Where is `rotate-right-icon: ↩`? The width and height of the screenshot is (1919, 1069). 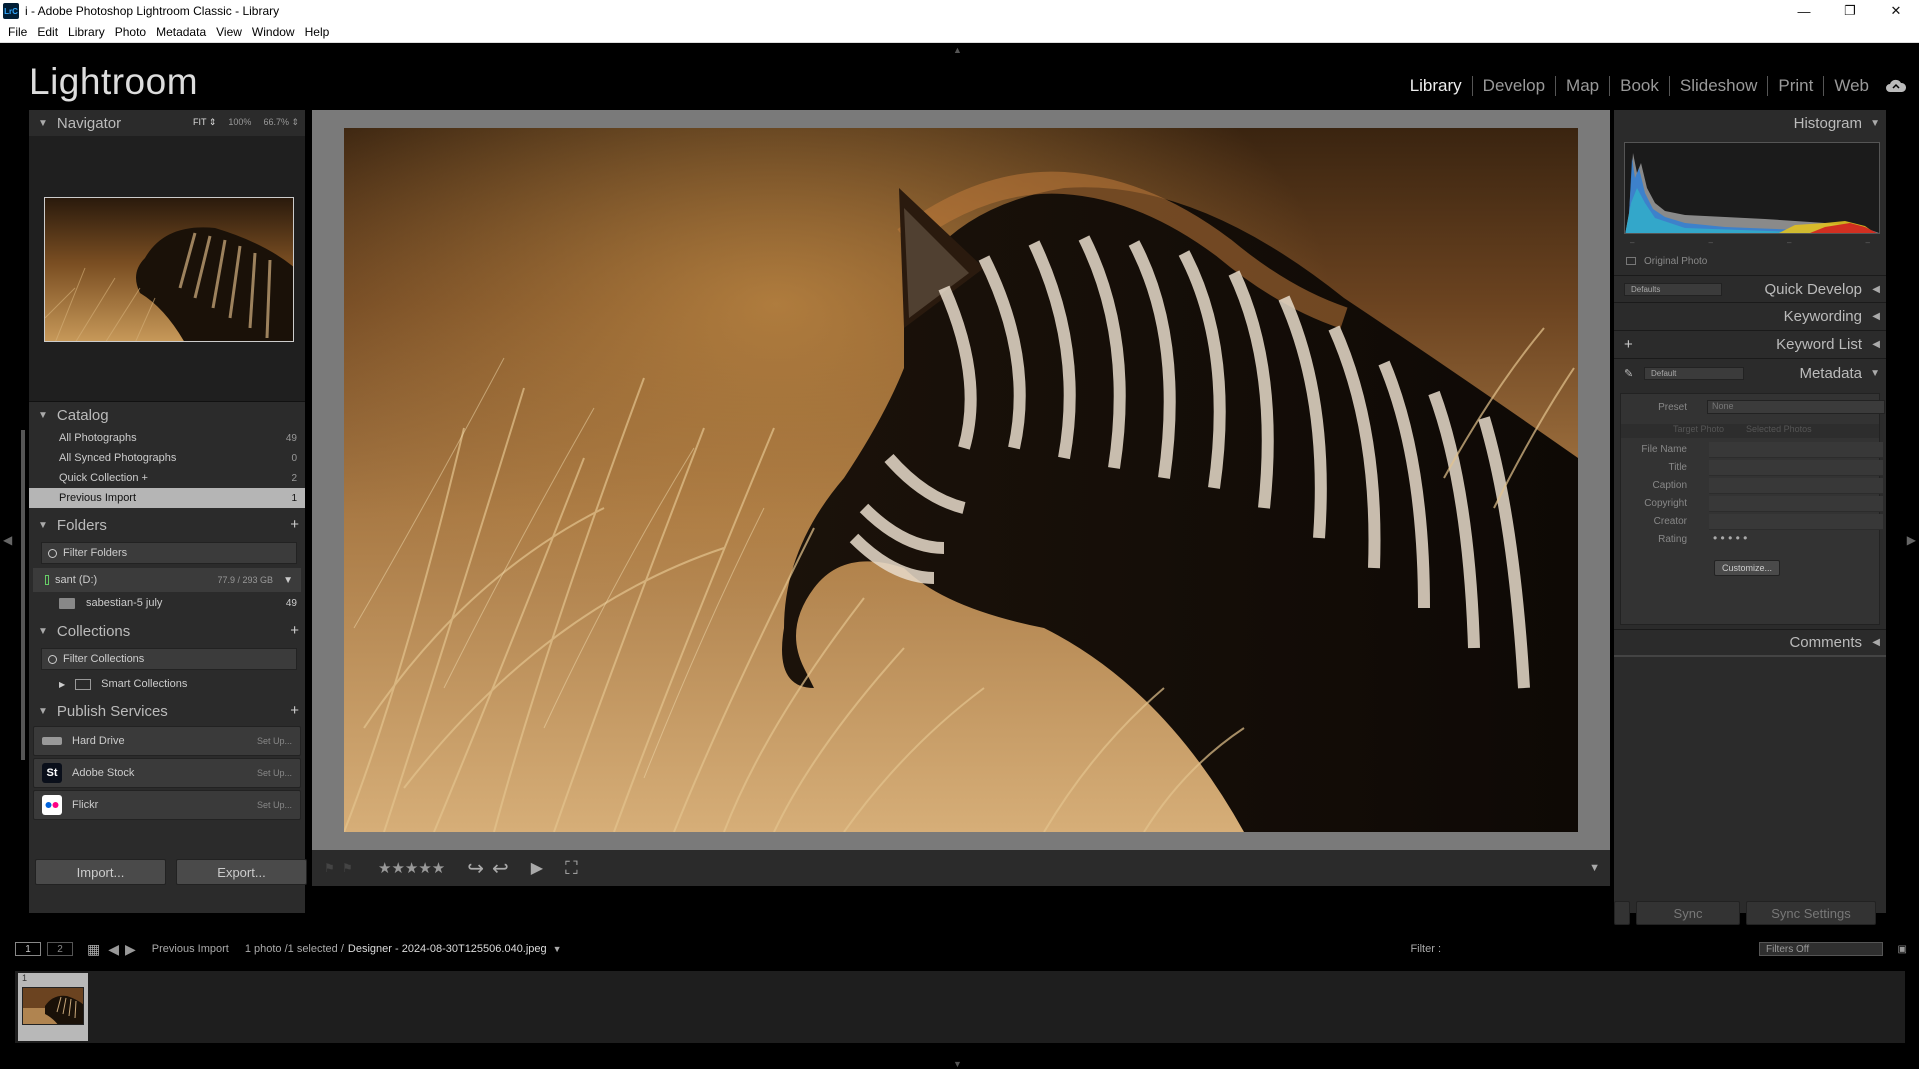 rotate-right-icon: ↩ is located at coordinates (500, 868).